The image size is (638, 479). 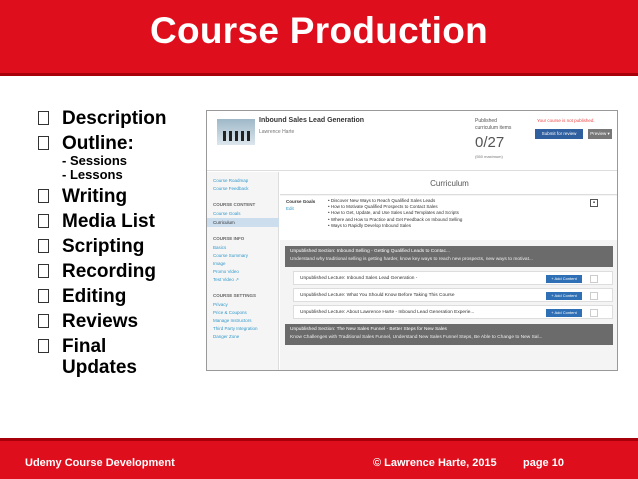 What do you see at coordinates (229, 238) in the screenshot?
I see `sidebar-heading-info: COURSE INFO` at bounding box center [229, 238].